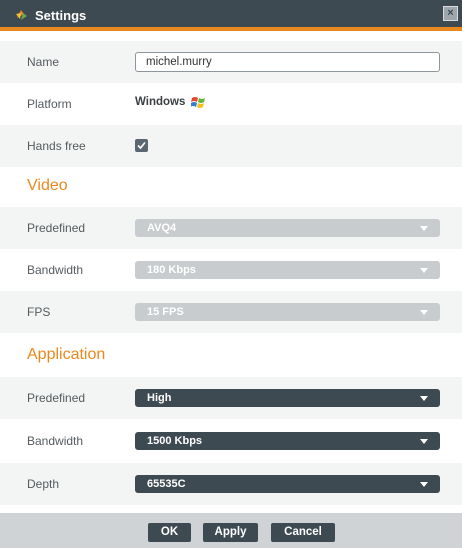  Describe the element at coordinates (231, 15) in the screenshot. I see `title-bar: Settings ×` at that location.